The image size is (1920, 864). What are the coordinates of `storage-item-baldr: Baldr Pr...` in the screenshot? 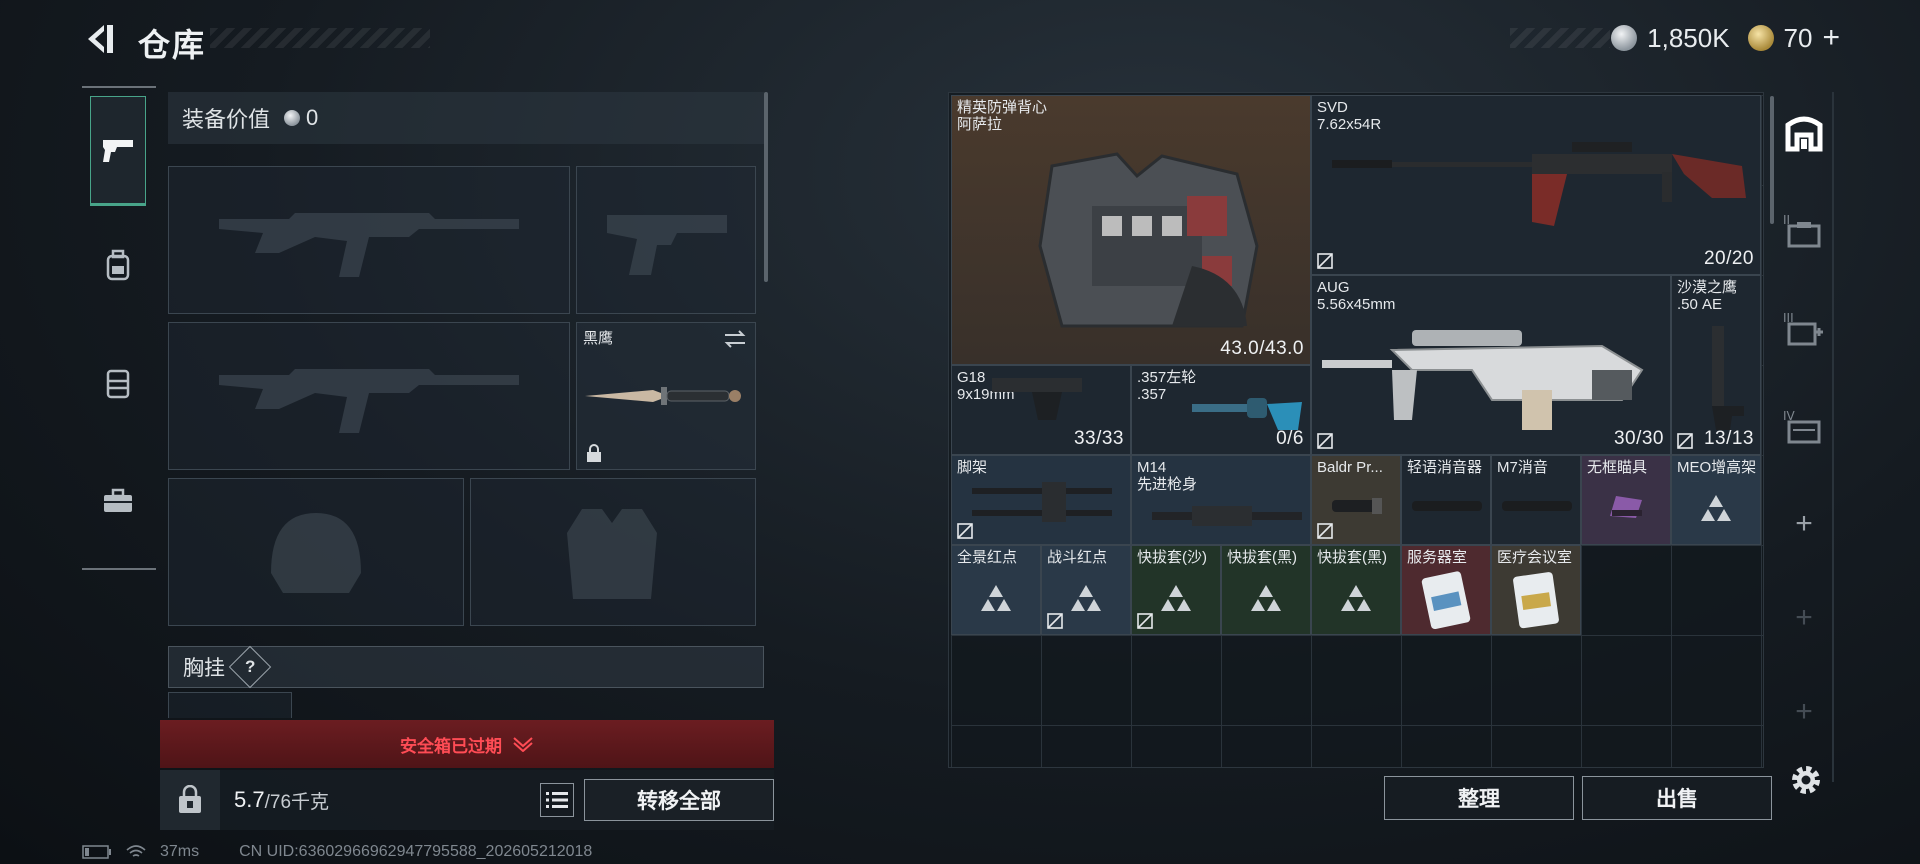 It's located at (1356, 500).